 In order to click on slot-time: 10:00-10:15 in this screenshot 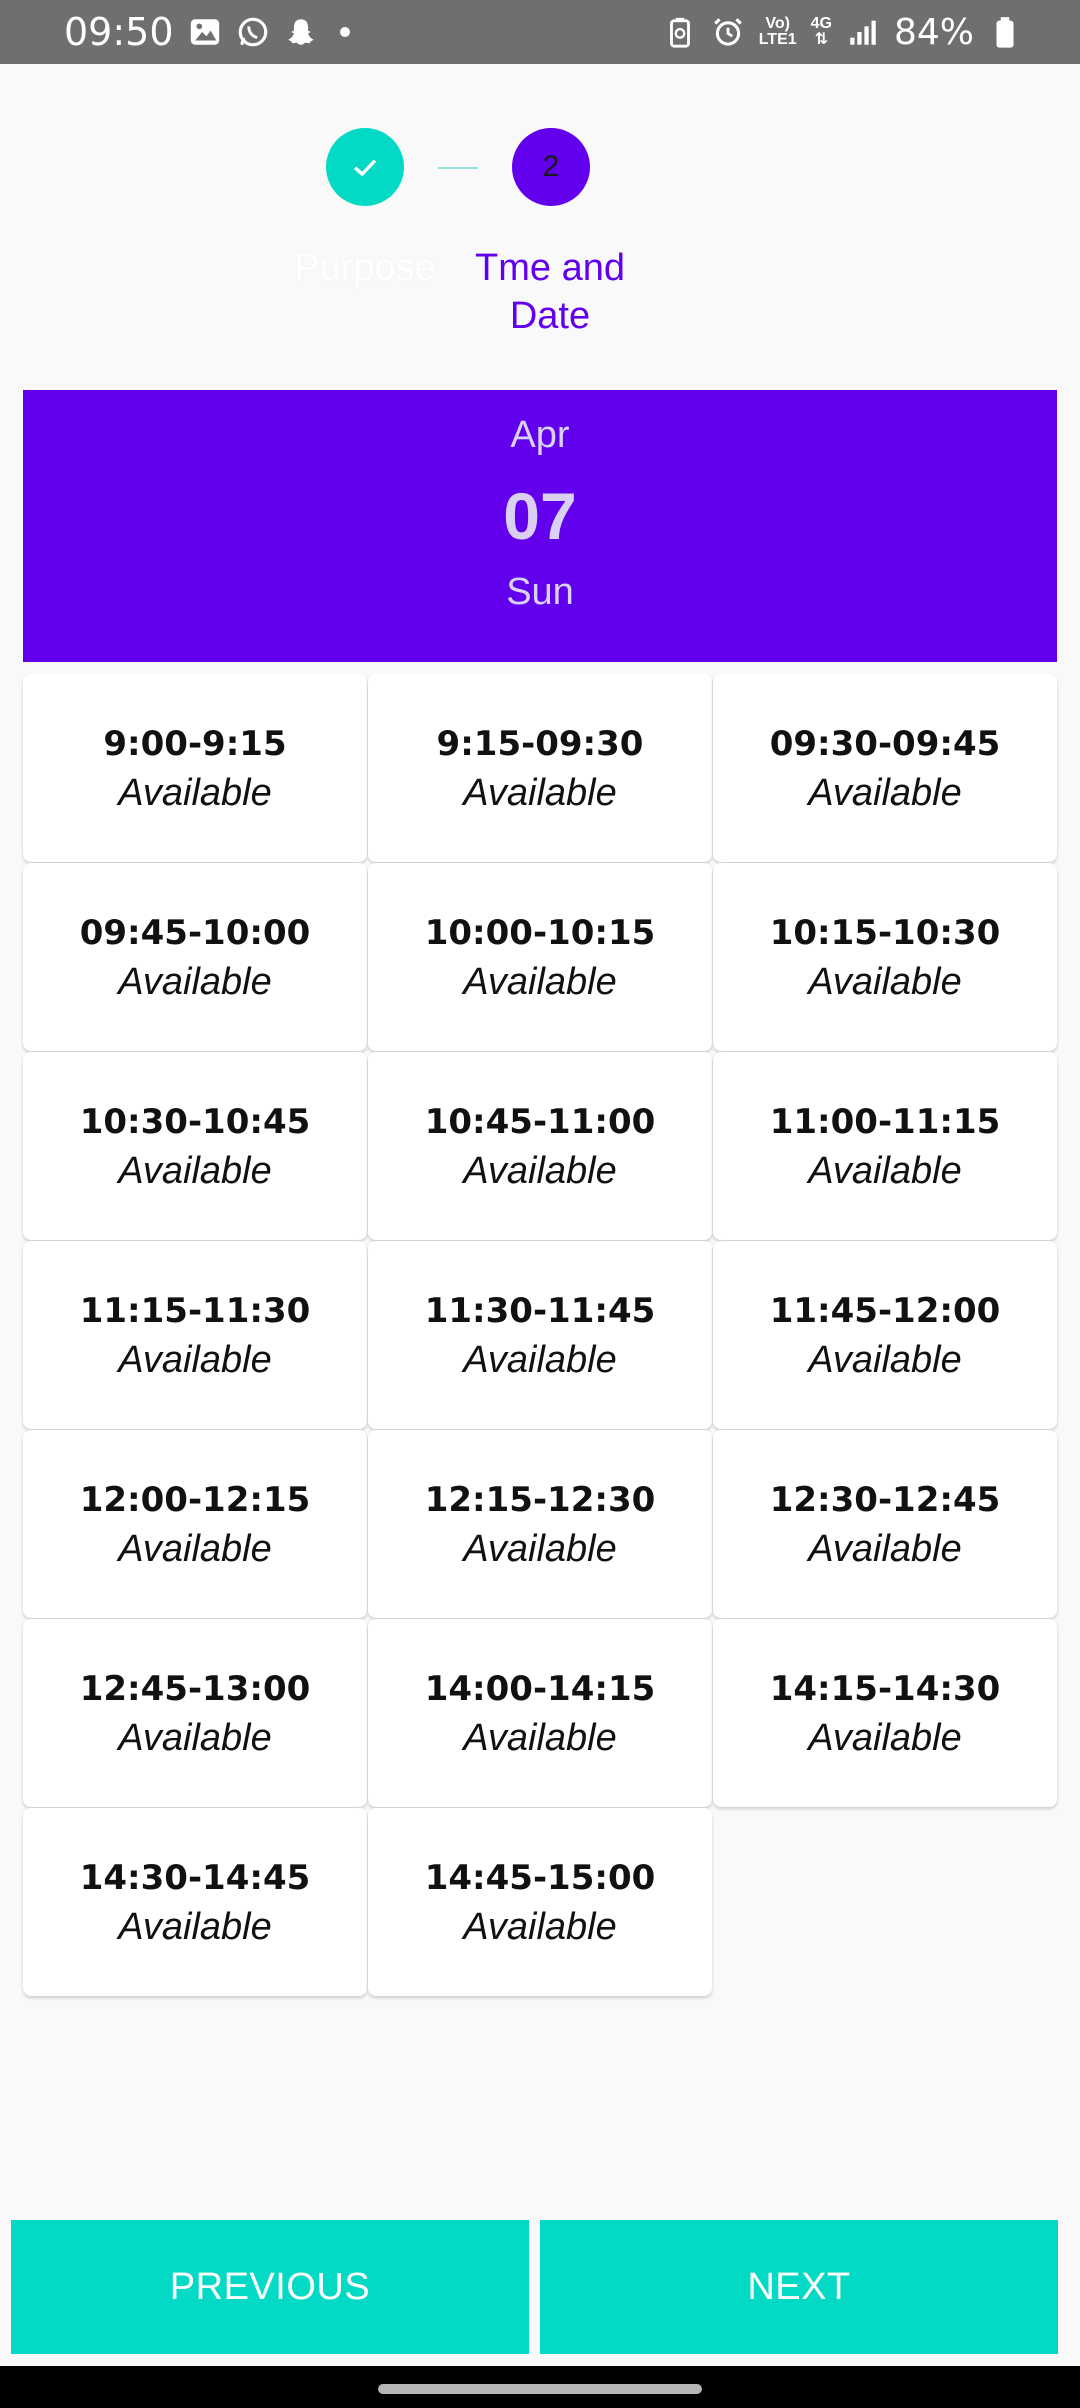, I will do `click(540, 933)`.